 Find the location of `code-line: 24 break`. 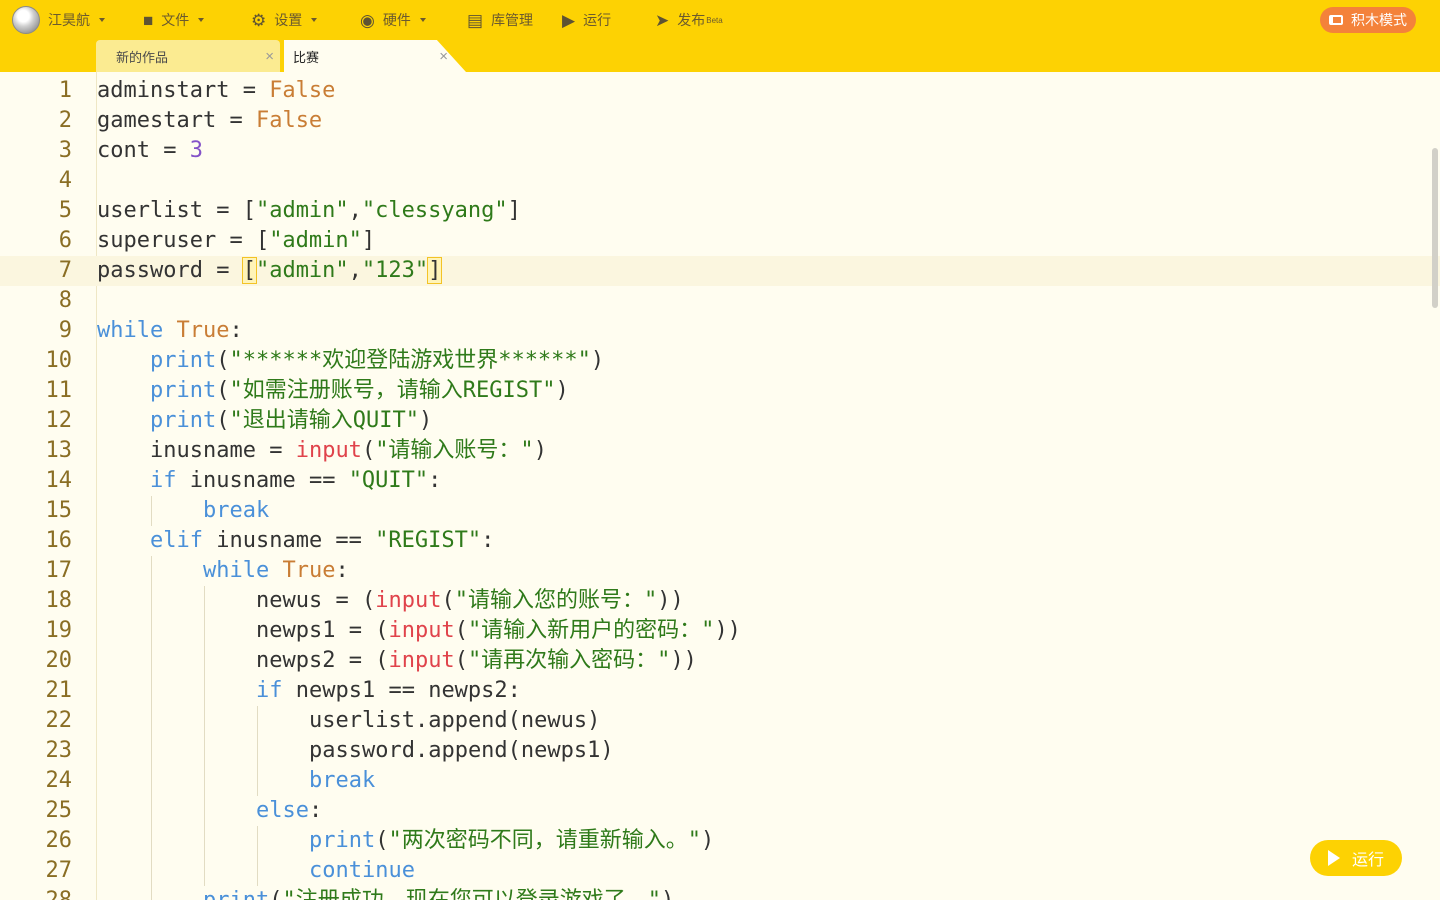

code-line: 24 break is located at coordinates (715, 781).